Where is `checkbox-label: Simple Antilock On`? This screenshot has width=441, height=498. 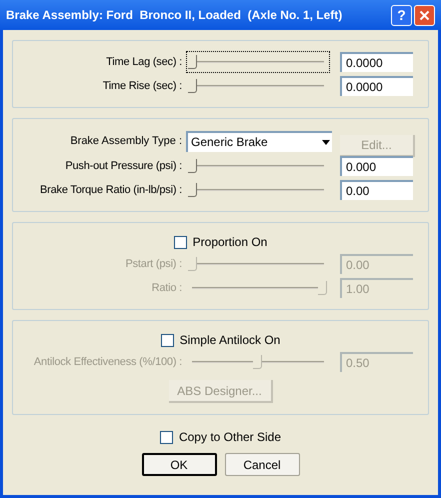
checkbox-label: Simple Antilock On is located at coordinates (230, 340).